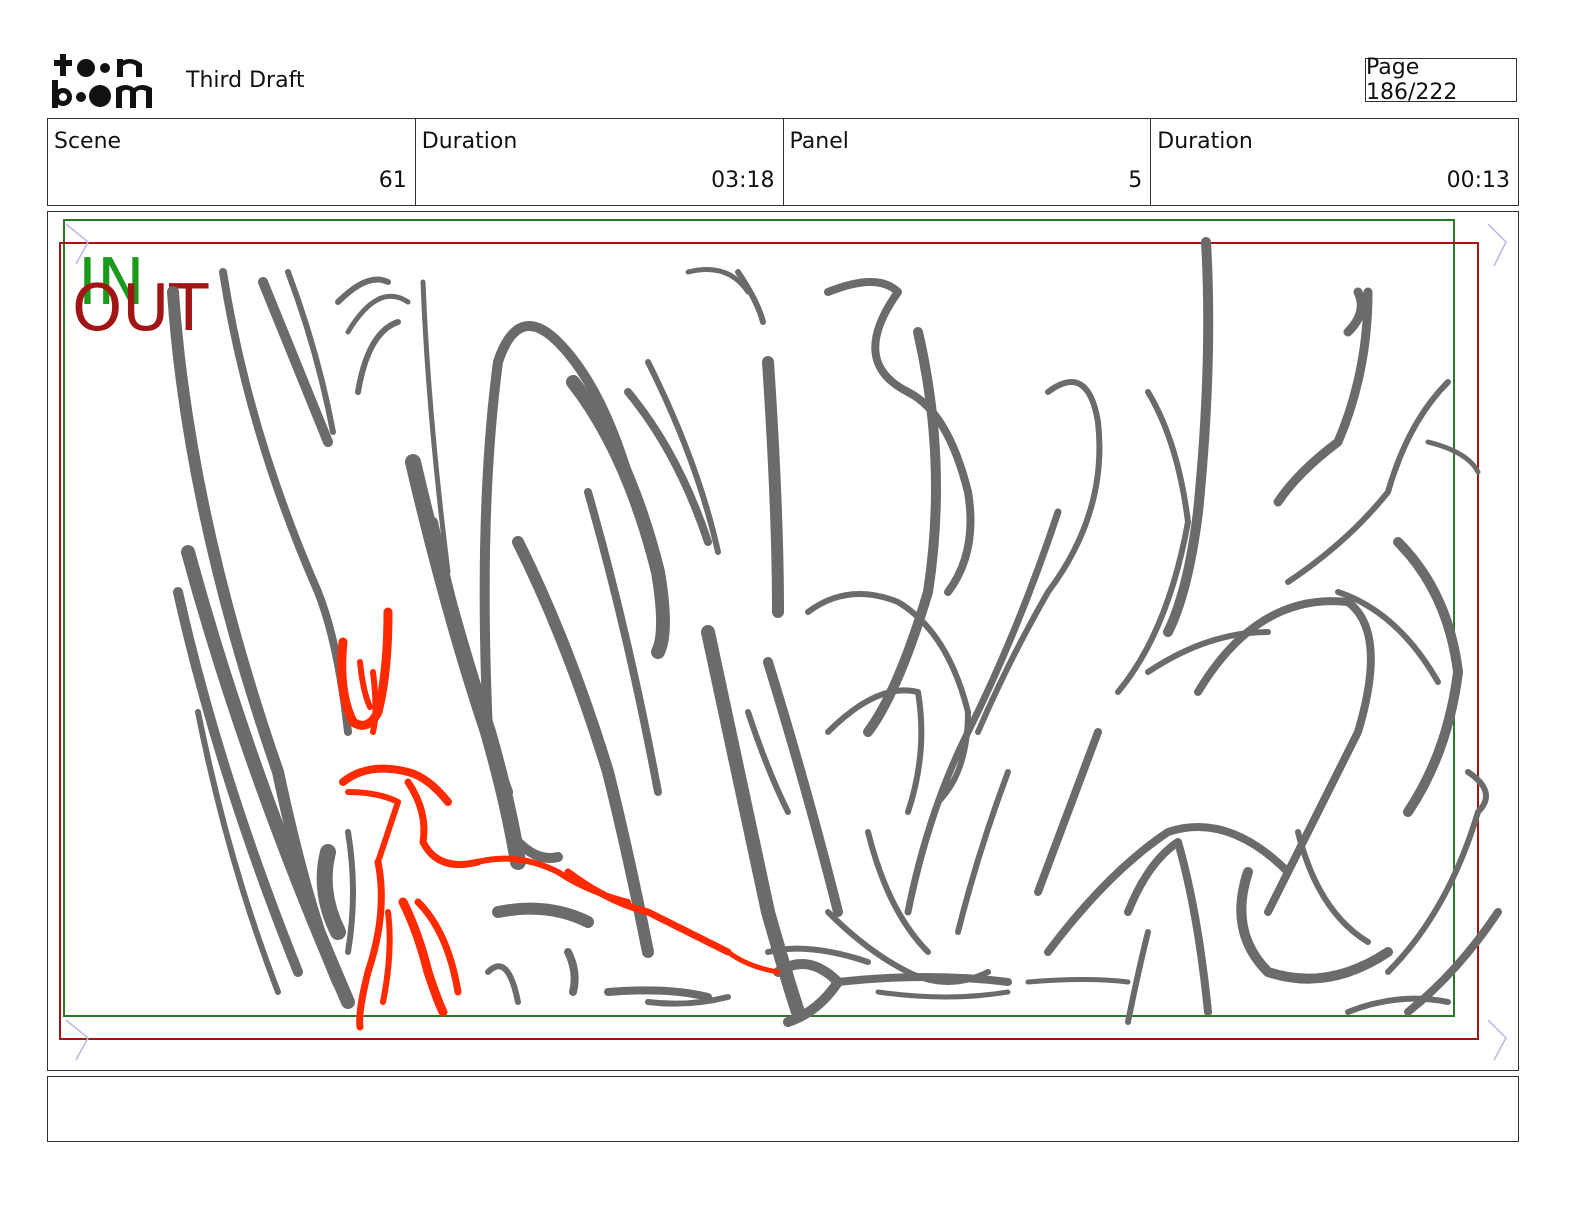 This screenshot has width=1584, height=1224. Describe the element at coordinates (1441, 80) in the screenshot. I see `page-indicator: Page 186/222` at that location.